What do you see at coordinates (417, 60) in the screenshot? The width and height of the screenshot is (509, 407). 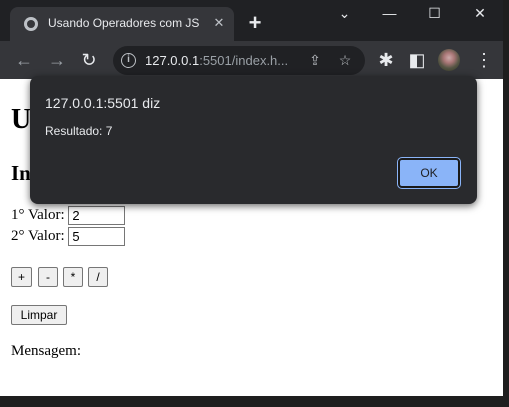 I see `side-panel-icon: ◧` at bounding box center [417, 60].